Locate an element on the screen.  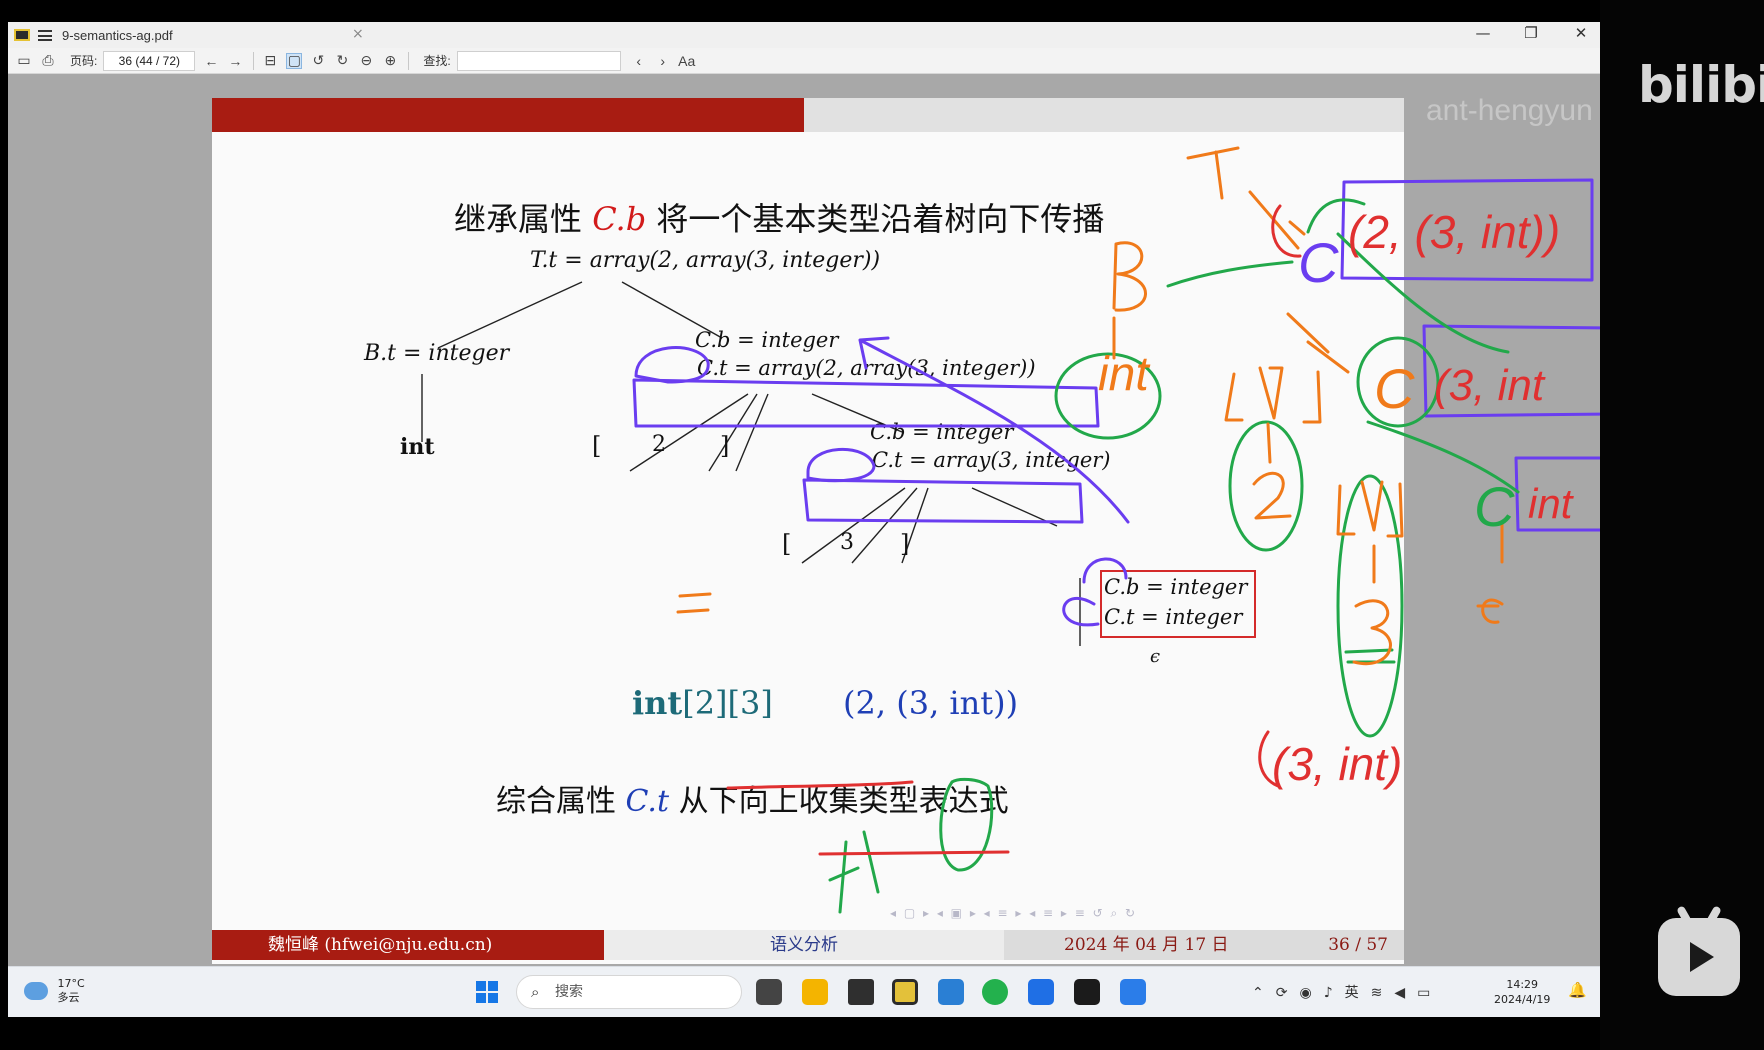
search-icon: ⌕ is located at coordinates (535, 992).